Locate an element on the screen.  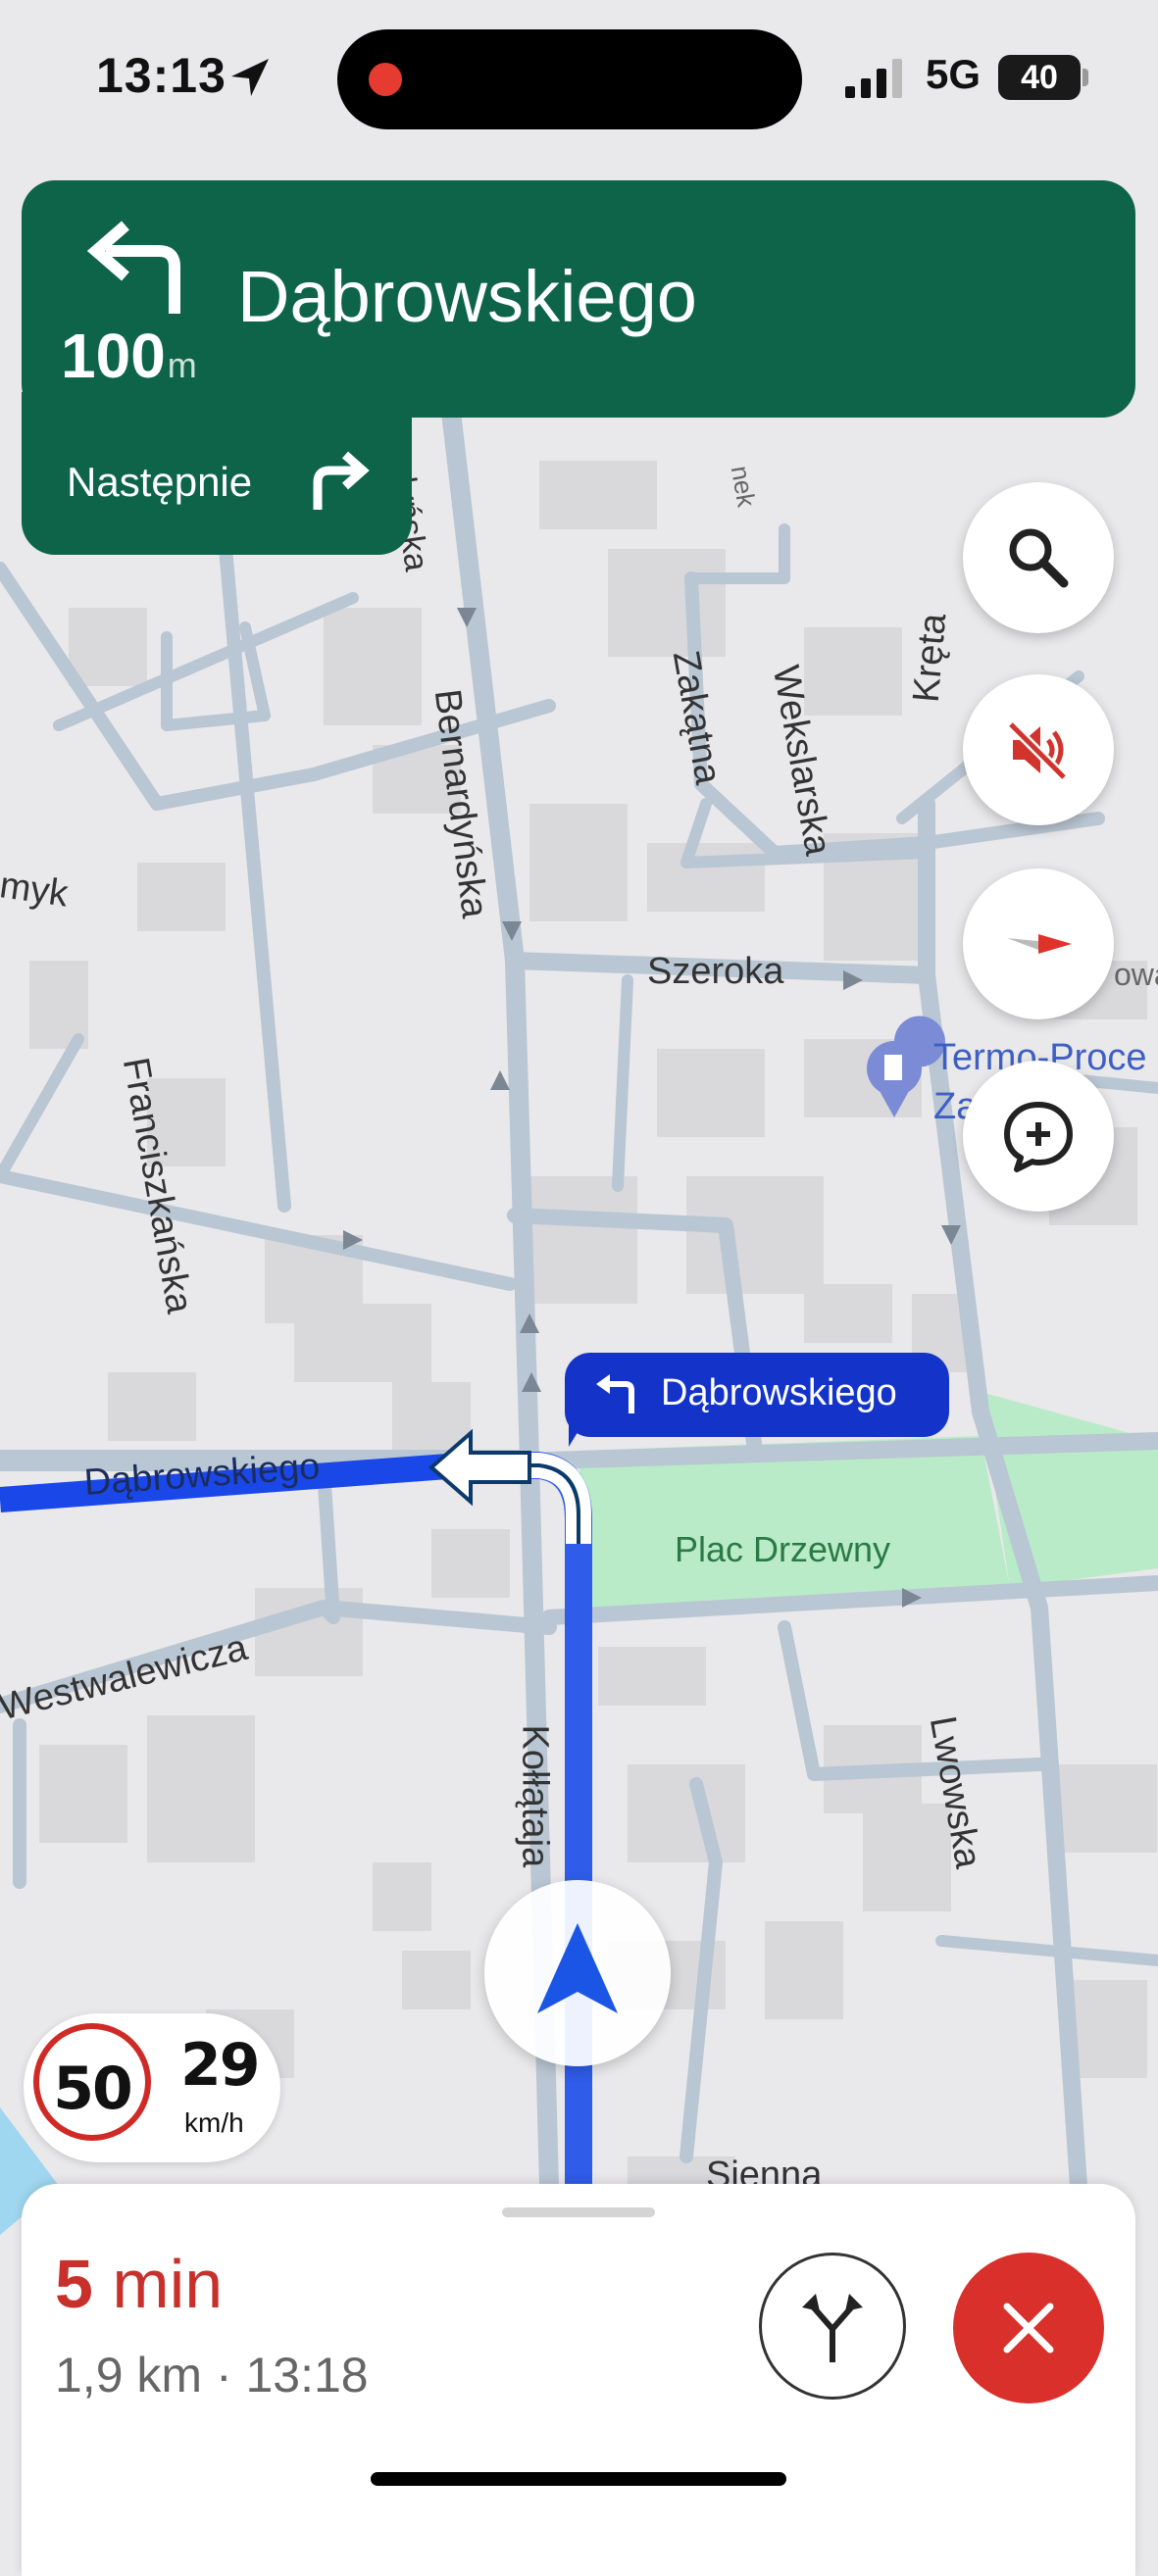
search-button is located at coordinates (1038, 557).